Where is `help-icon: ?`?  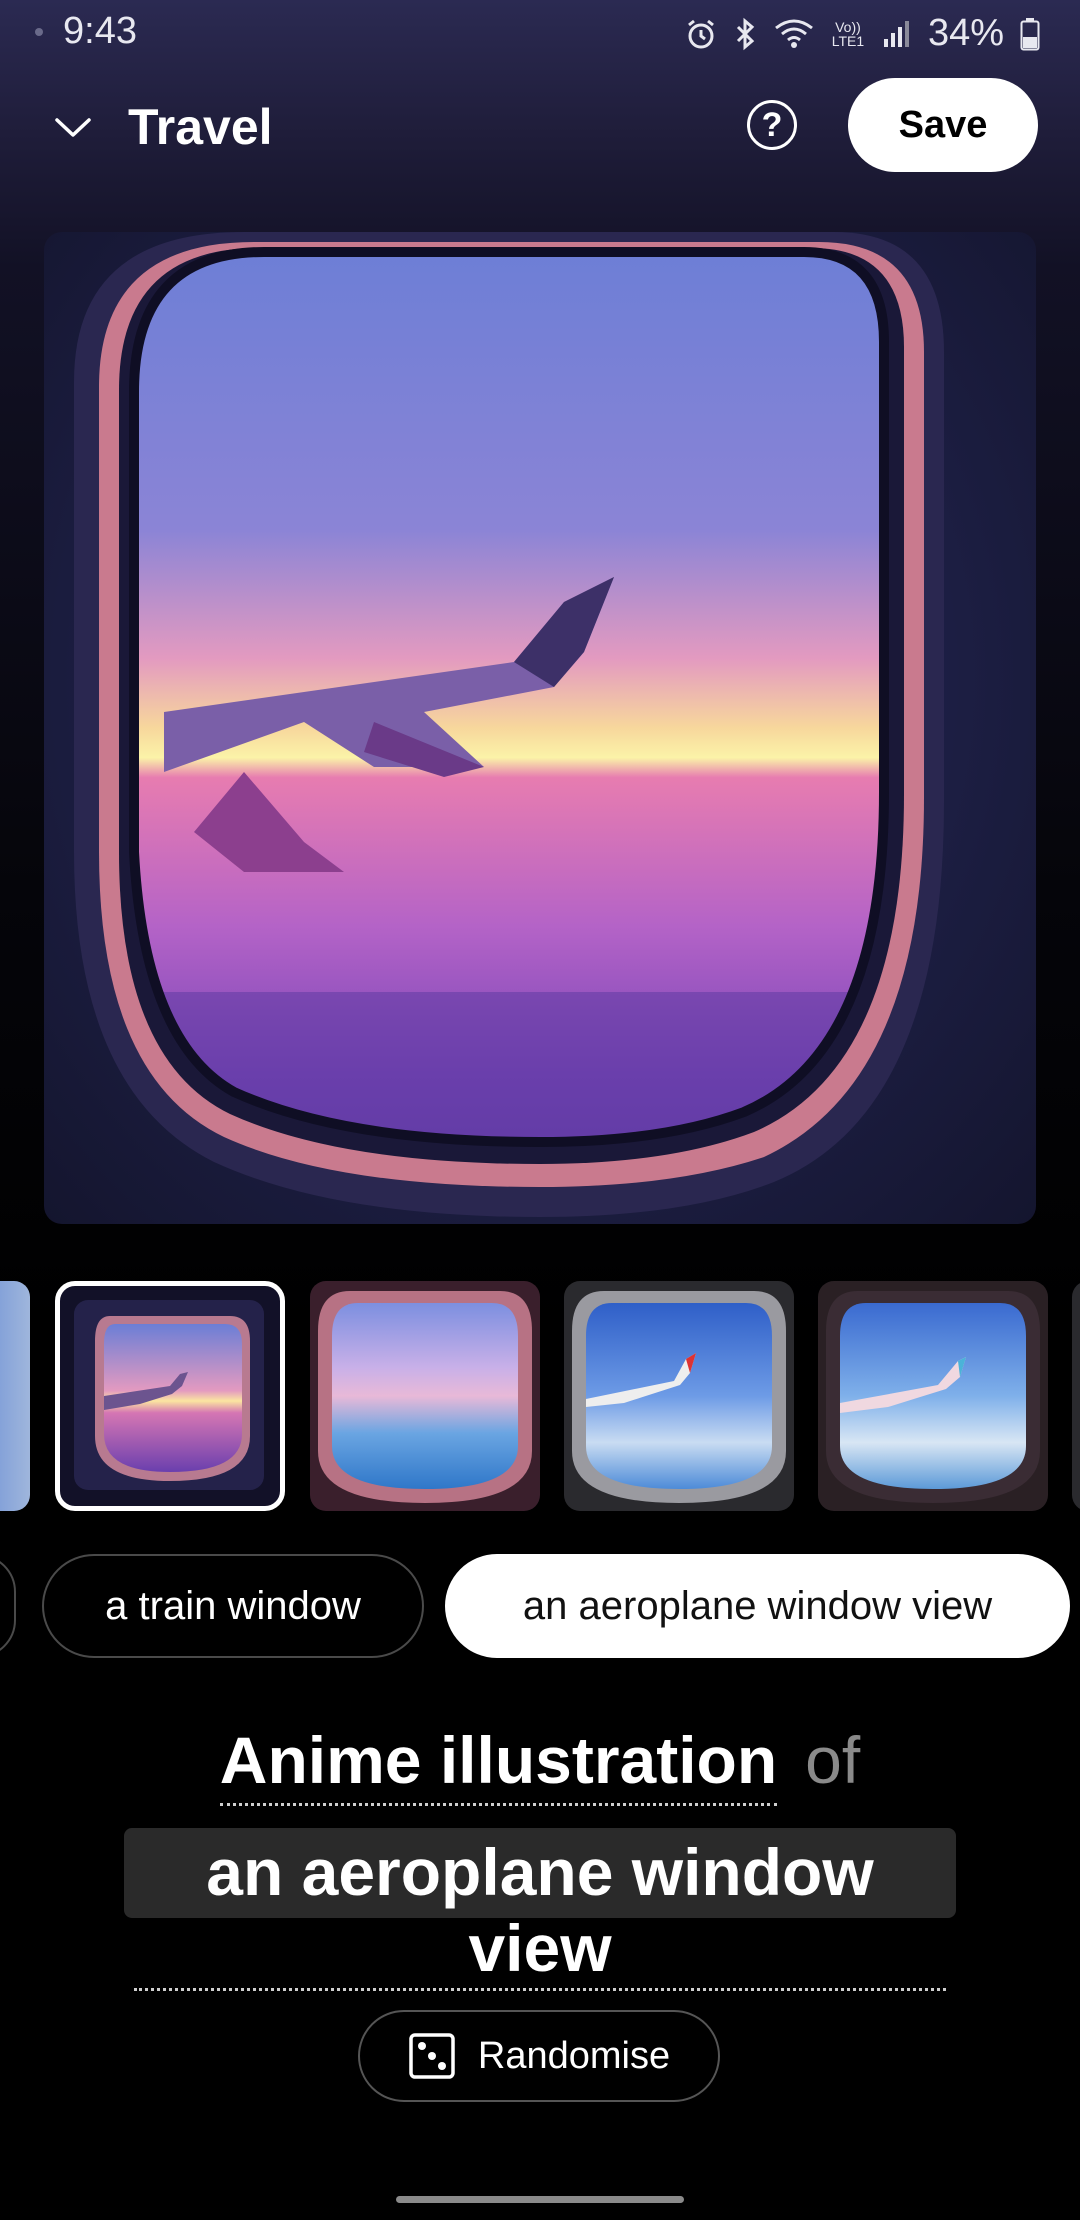
help-icon: ? is located at coordinates (772, 124).